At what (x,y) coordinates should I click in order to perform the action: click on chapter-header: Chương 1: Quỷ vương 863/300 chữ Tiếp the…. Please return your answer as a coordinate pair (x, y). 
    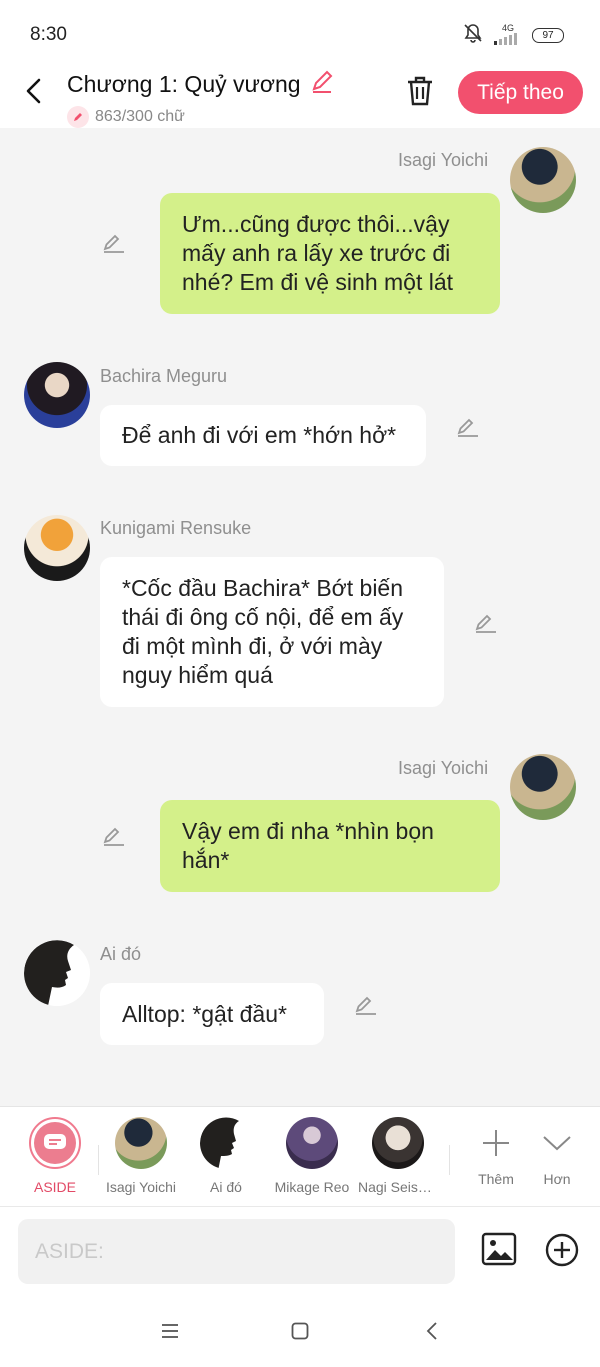
    Looking at the image, I should click on (300, 96).